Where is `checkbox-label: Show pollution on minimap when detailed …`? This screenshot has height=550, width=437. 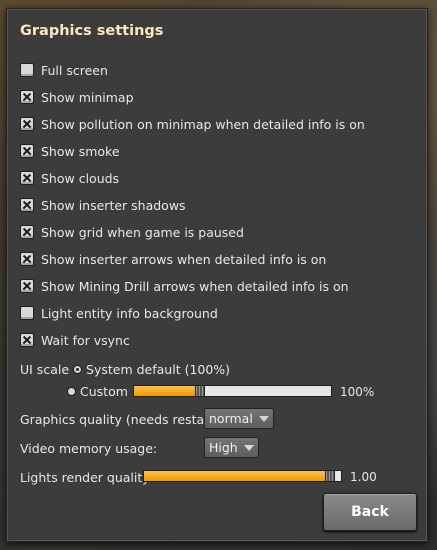
checkbox-label: Show pollution on minimap when detailed … is located at coordinates (203, 124).